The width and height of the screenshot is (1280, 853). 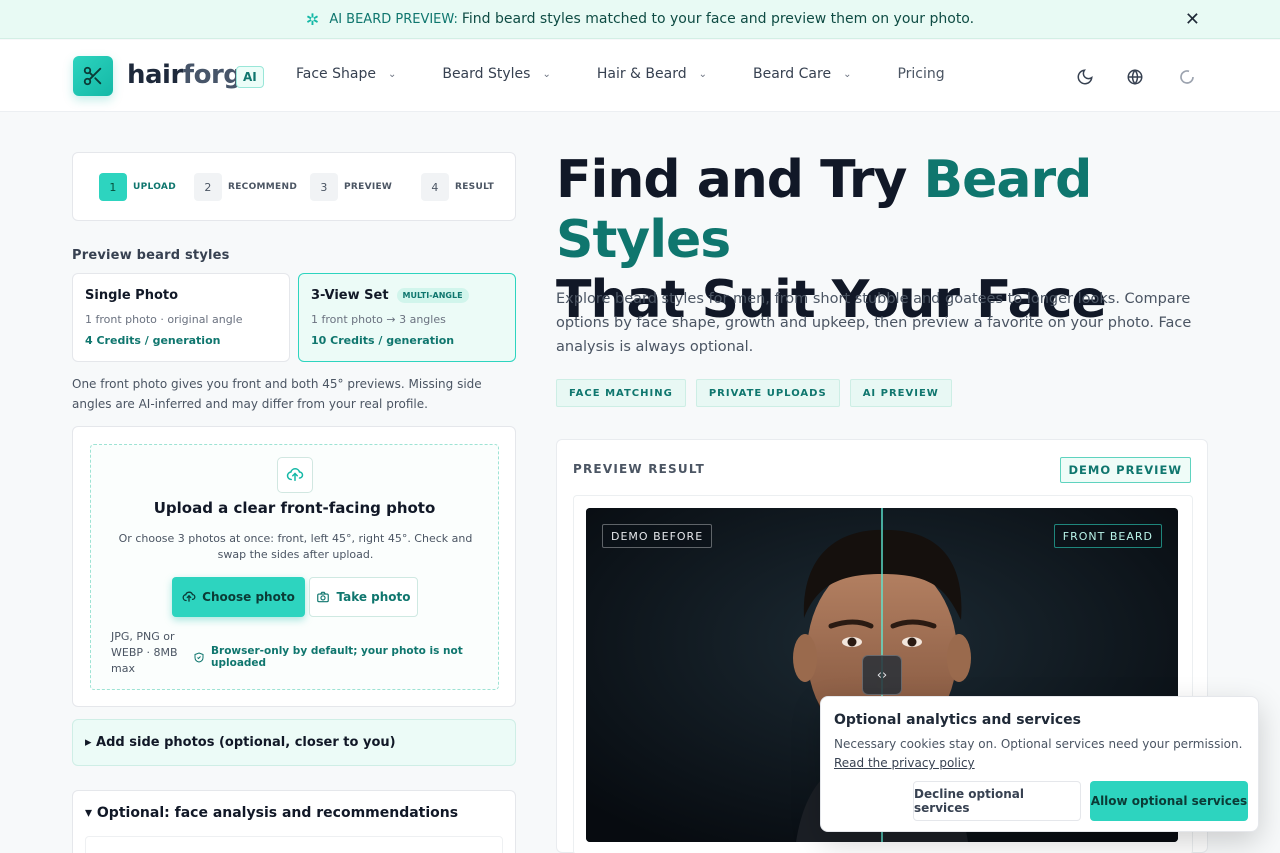 I want to click on ai-badge: AI, so click(x=250, y=77).